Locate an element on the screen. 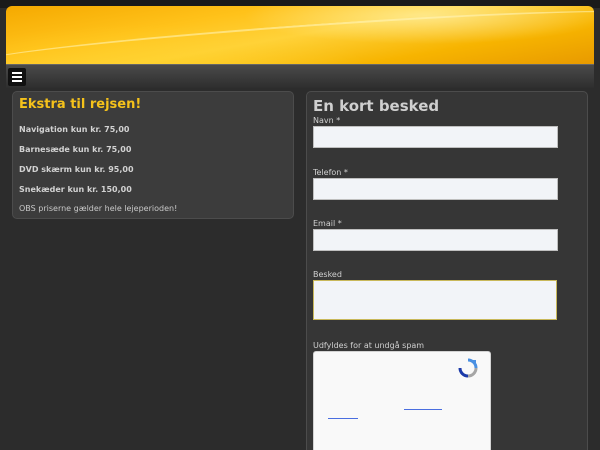  hamburger-menu-icon is located at coordinates (17, 77).